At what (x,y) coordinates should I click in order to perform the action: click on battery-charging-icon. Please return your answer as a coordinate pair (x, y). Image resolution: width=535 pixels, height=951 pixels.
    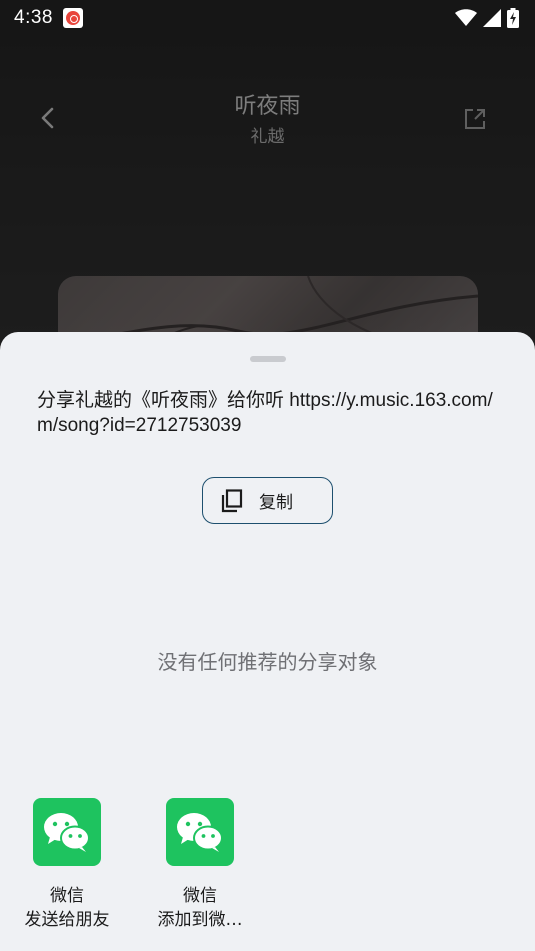
    Looking at the image, I should click on (513, 18).